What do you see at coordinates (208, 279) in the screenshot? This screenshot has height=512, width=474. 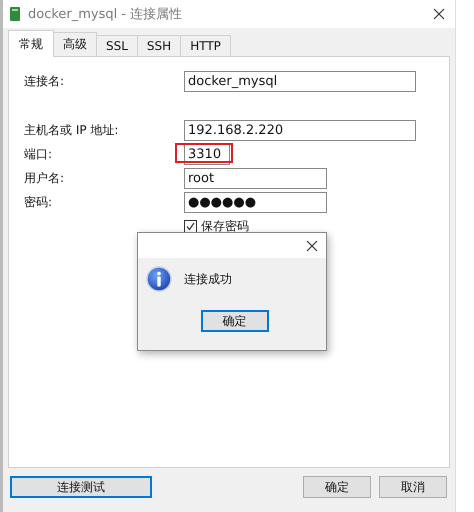 I see `message-text: 连接成功` at bounding box center [208, 279].